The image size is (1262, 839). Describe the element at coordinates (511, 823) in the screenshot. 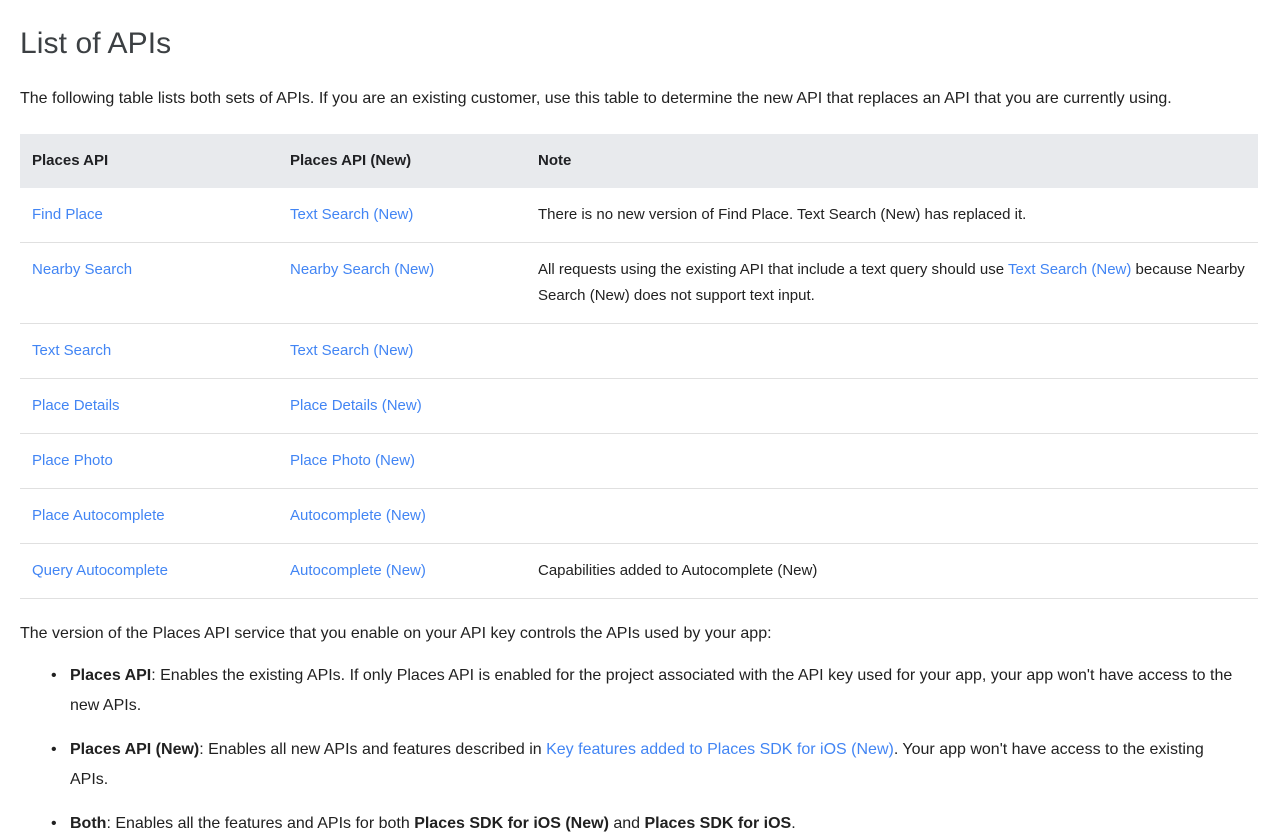

I see `bullet-term-secondary: Places SDK for iOS (New)` at that location.